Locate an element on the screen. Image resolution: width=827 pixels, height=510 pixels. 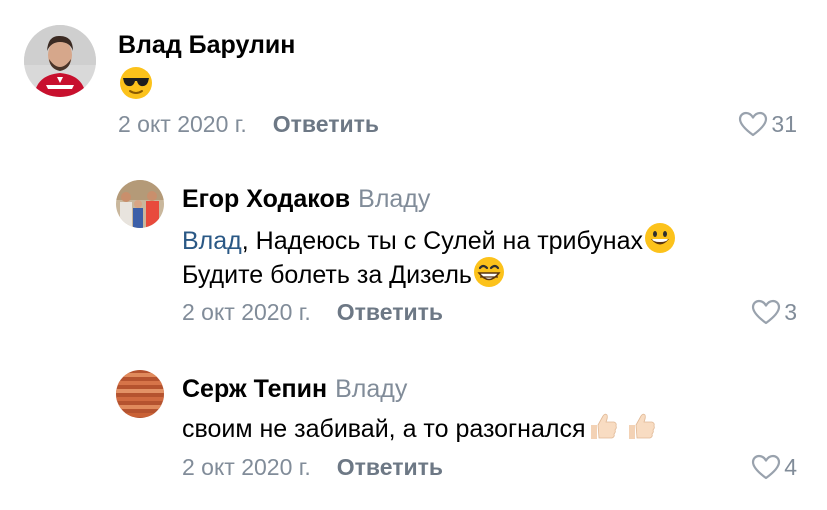
comment-author: Егор Ходаков is located at coordinates (266, 199).